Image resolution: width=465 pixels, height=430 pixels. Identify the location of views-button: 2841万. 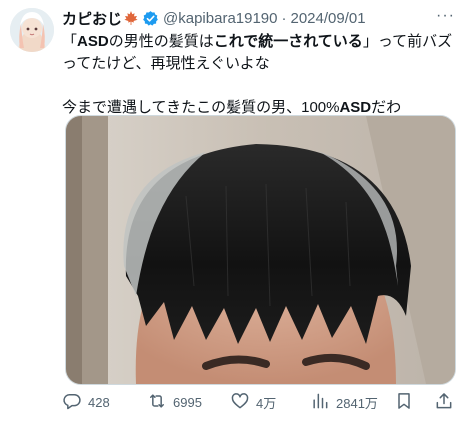
(344, 402).